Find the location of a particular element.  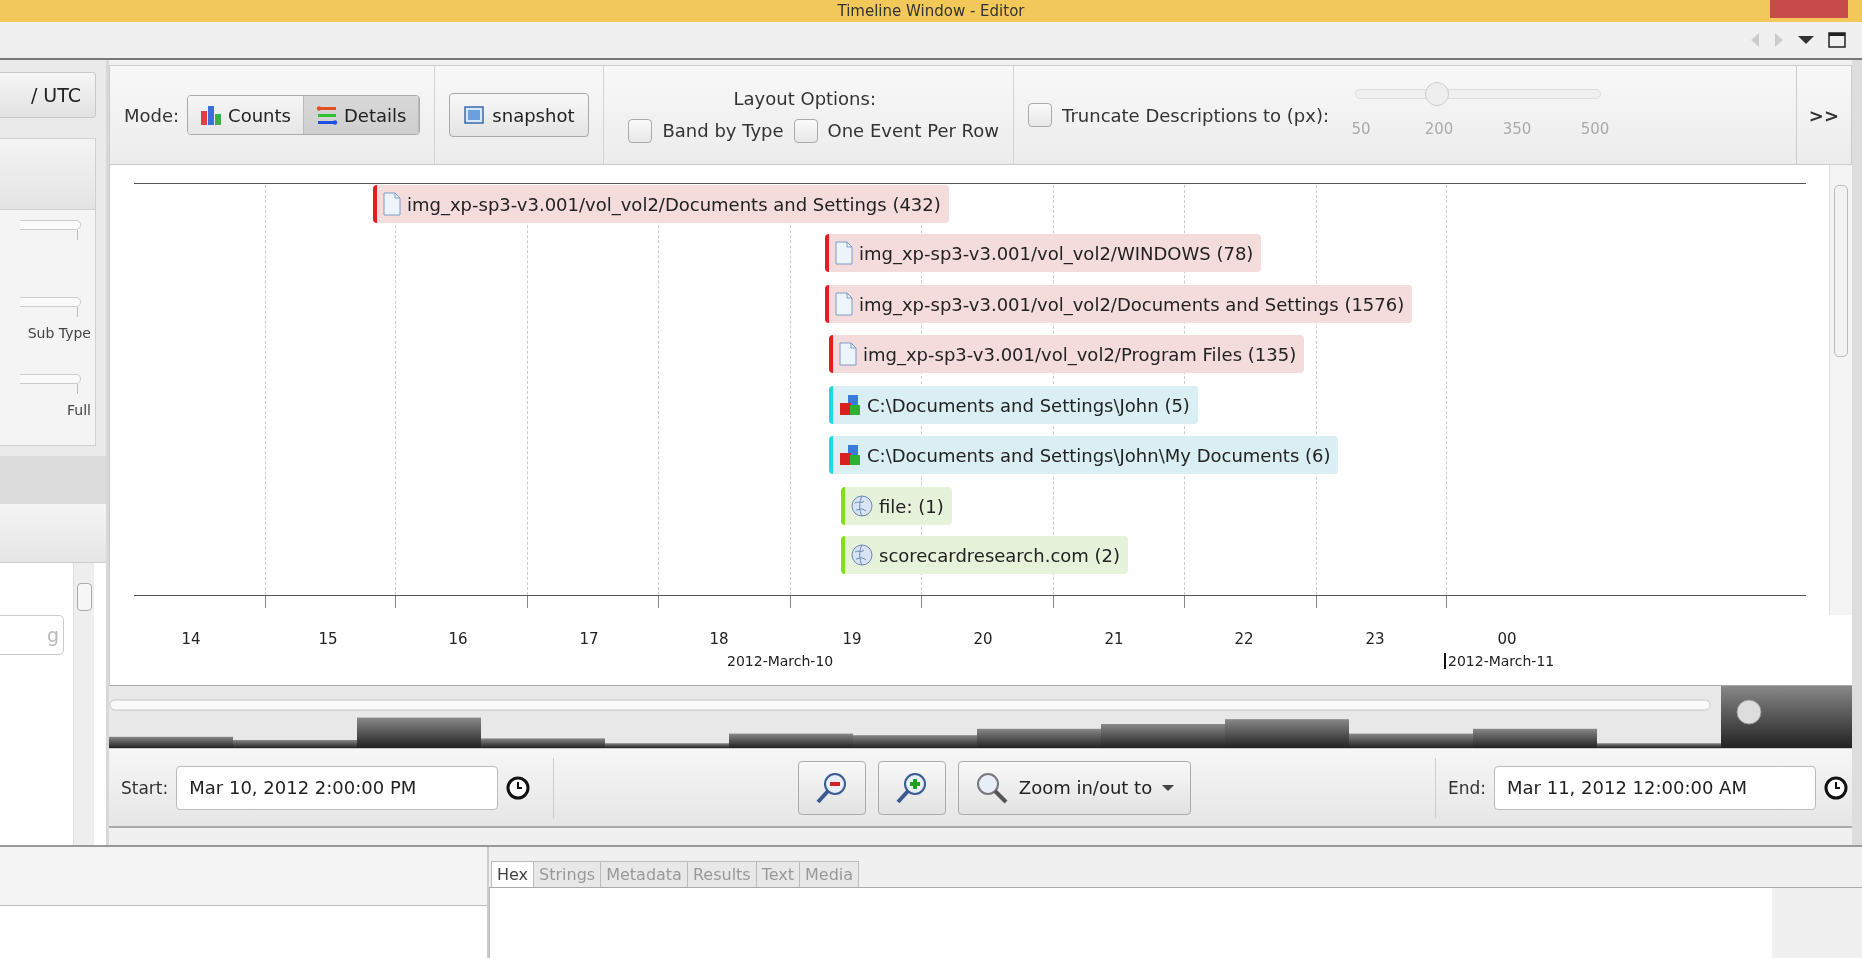

date-field: Mar 11, 2012 12:00:00 AM is located at coordinates (1655, 787).